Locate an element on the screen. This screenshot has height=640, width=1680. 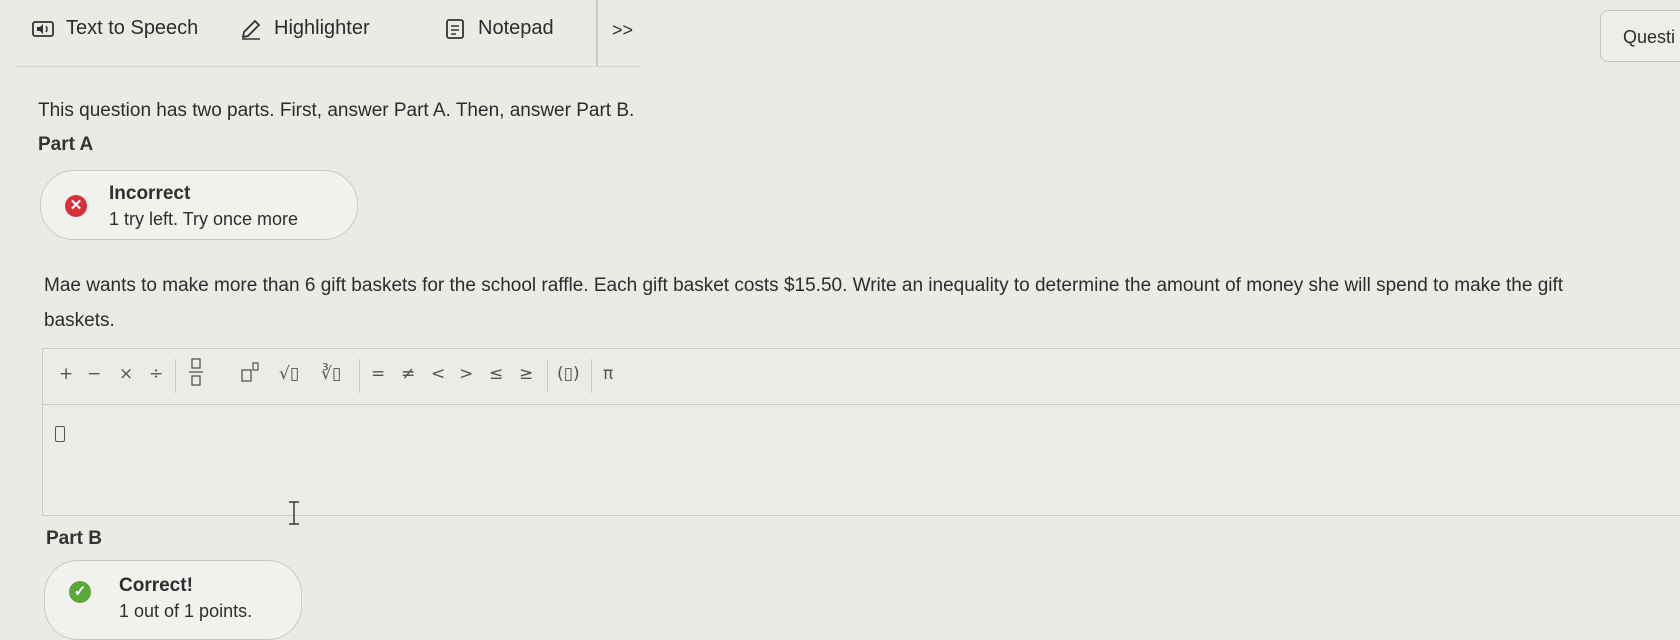
math-toolbar: + − × ÷ √▯ ∛▯ = ≠ < > ≤ ≥ (▯) π is located at coordinates (861, 377).